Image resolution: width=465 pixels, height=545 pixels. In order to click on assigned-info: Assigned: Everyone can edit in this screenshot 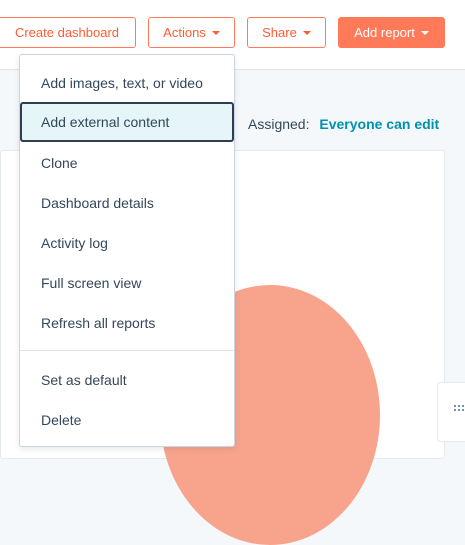, I will do `click(343, 124)`.